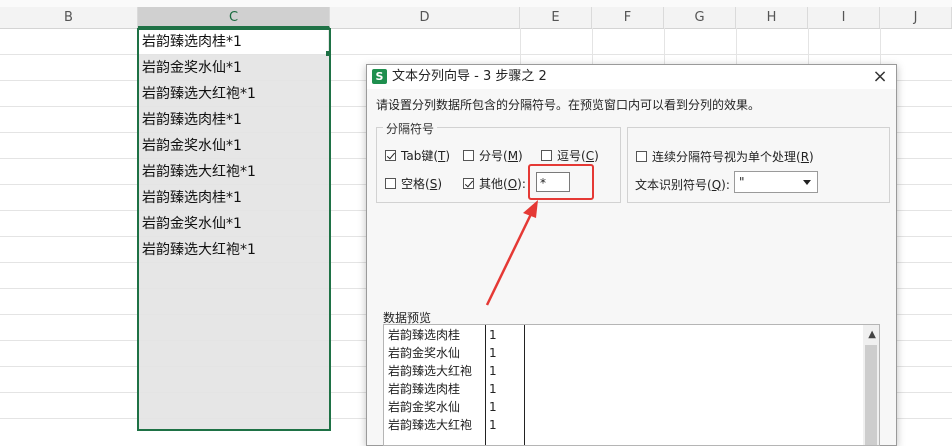 This screenshot has width=952, height=446. What do you see at coordinates (916, 17) in the screenshot?
I see `column-header-j: J` at bounding box center [916, 17].